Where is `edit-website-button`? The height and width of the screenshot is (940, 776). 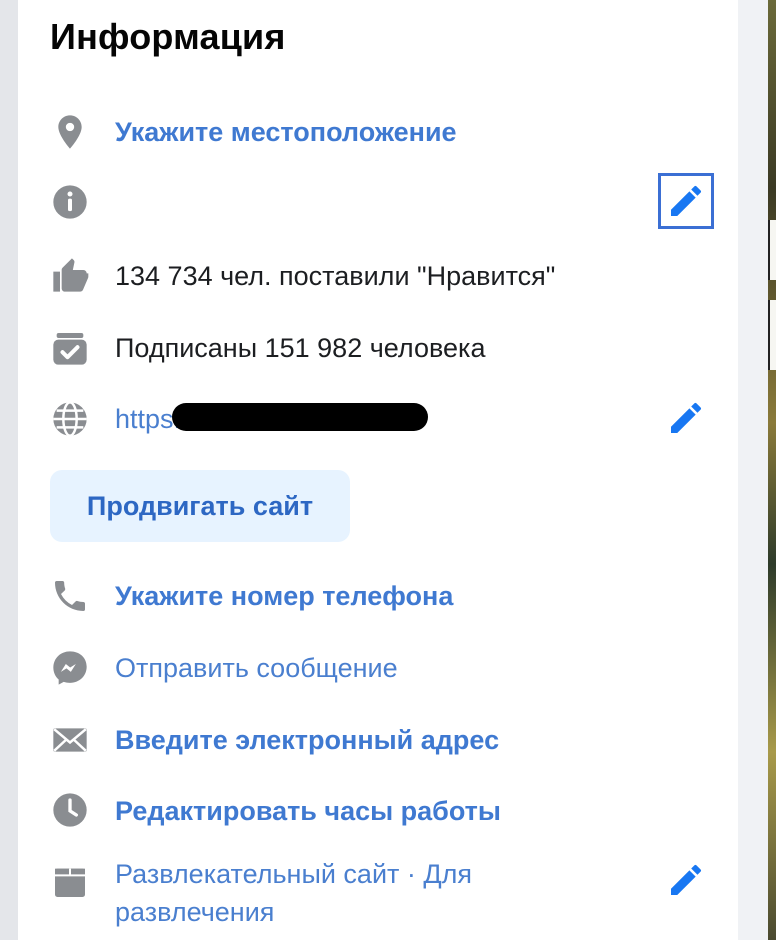 edit-website-button is located at coordinates (686, 418).